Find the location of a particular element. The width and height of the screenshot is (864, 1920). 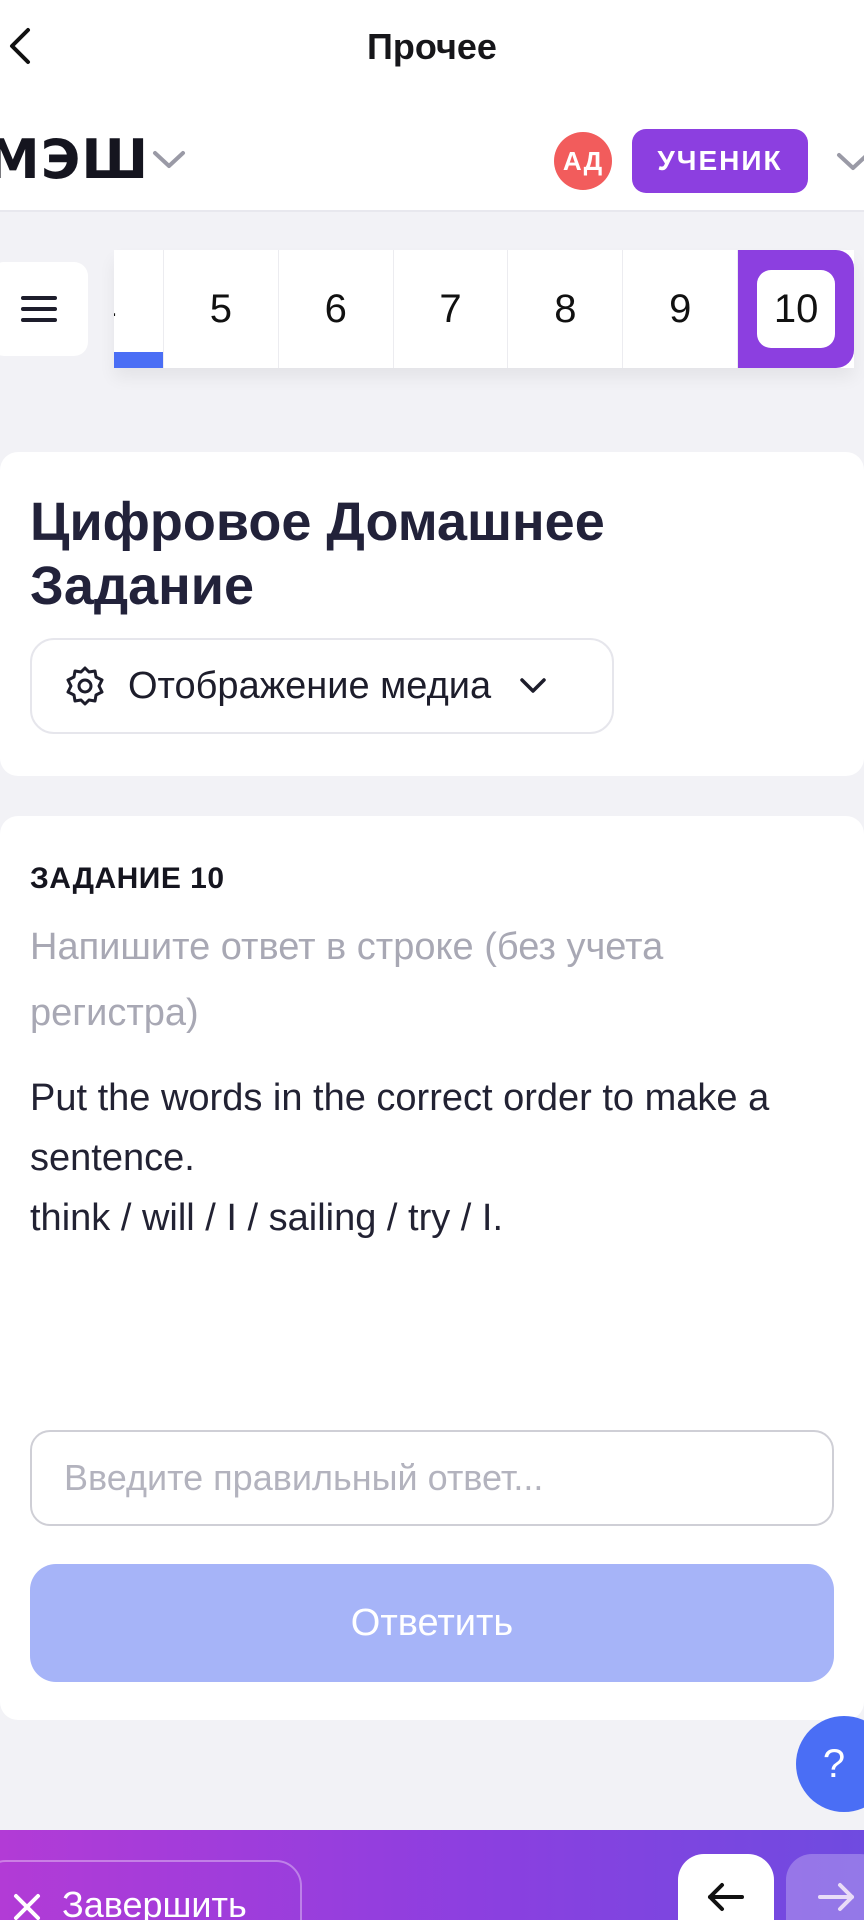

submit-answer-button: Ответить is located at coordinates (432, 1623).